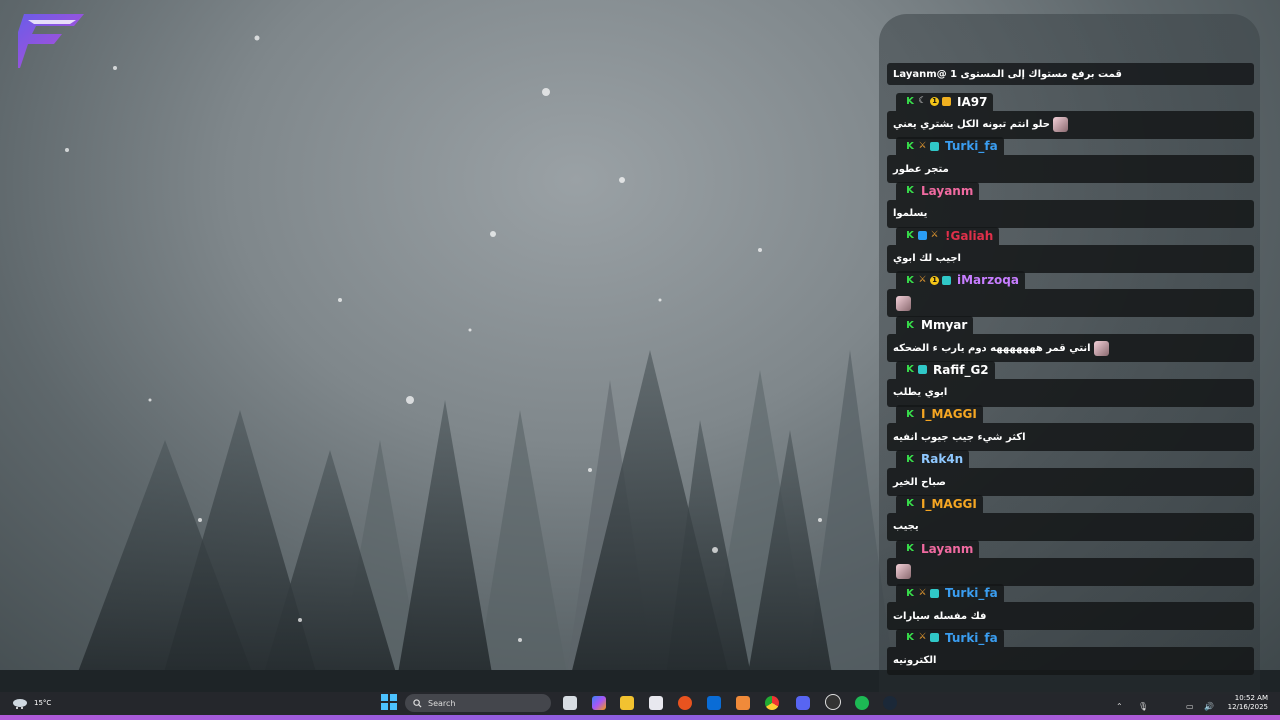 The width and height of the screenshot is (1280, 720). I want to click on system-message: قمت برفع مستواك إلى المستوى 1 @Layanm, so click(1070, 74).